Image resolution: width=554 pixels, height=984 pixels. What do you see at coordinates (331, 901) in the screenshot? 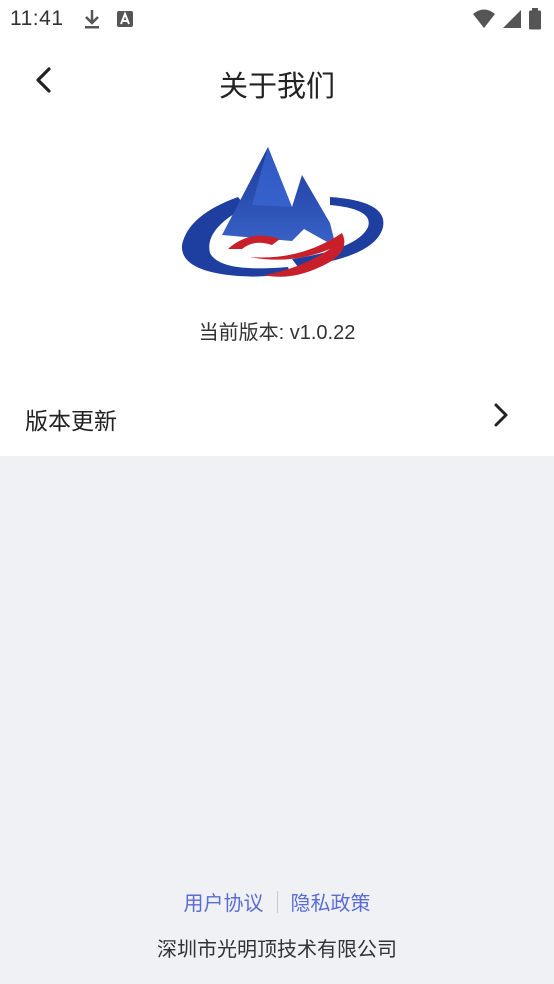
I see `privacy-policy-link: 隐私政策` at bounding box center [331, 901].